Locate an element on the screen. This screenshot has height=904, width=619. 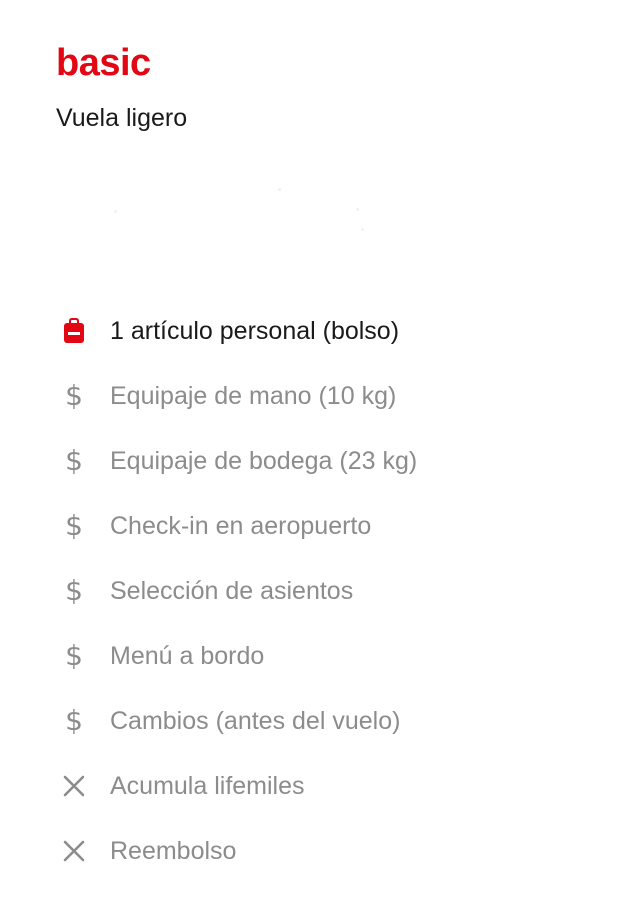
feature-label: Menú a bordo is located at coordinates (187, 655).